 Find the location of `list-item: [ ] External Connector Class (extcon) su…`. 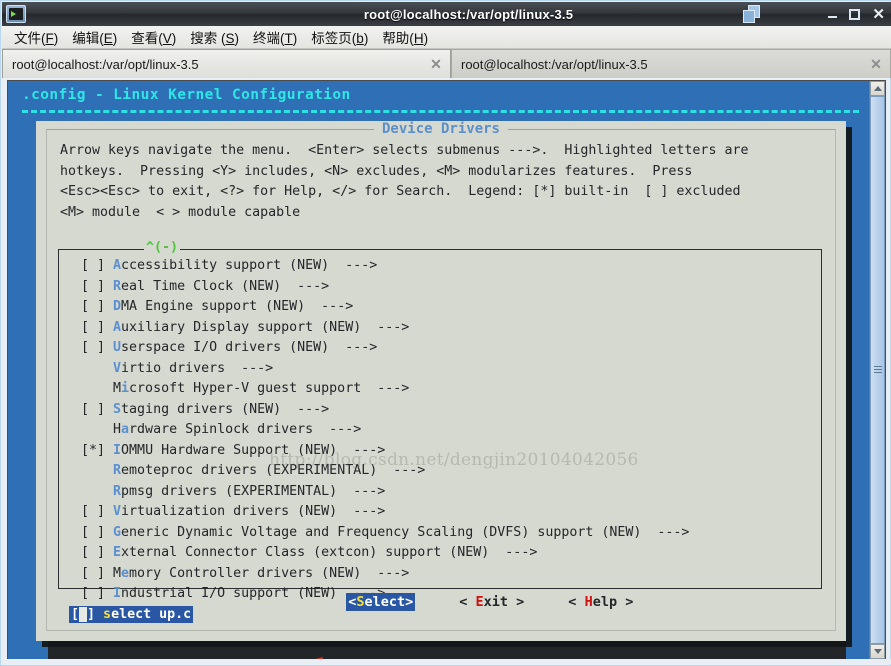

list-item: [ ] External Connector Class (extcon) su… is located at coordinates (443, 553).